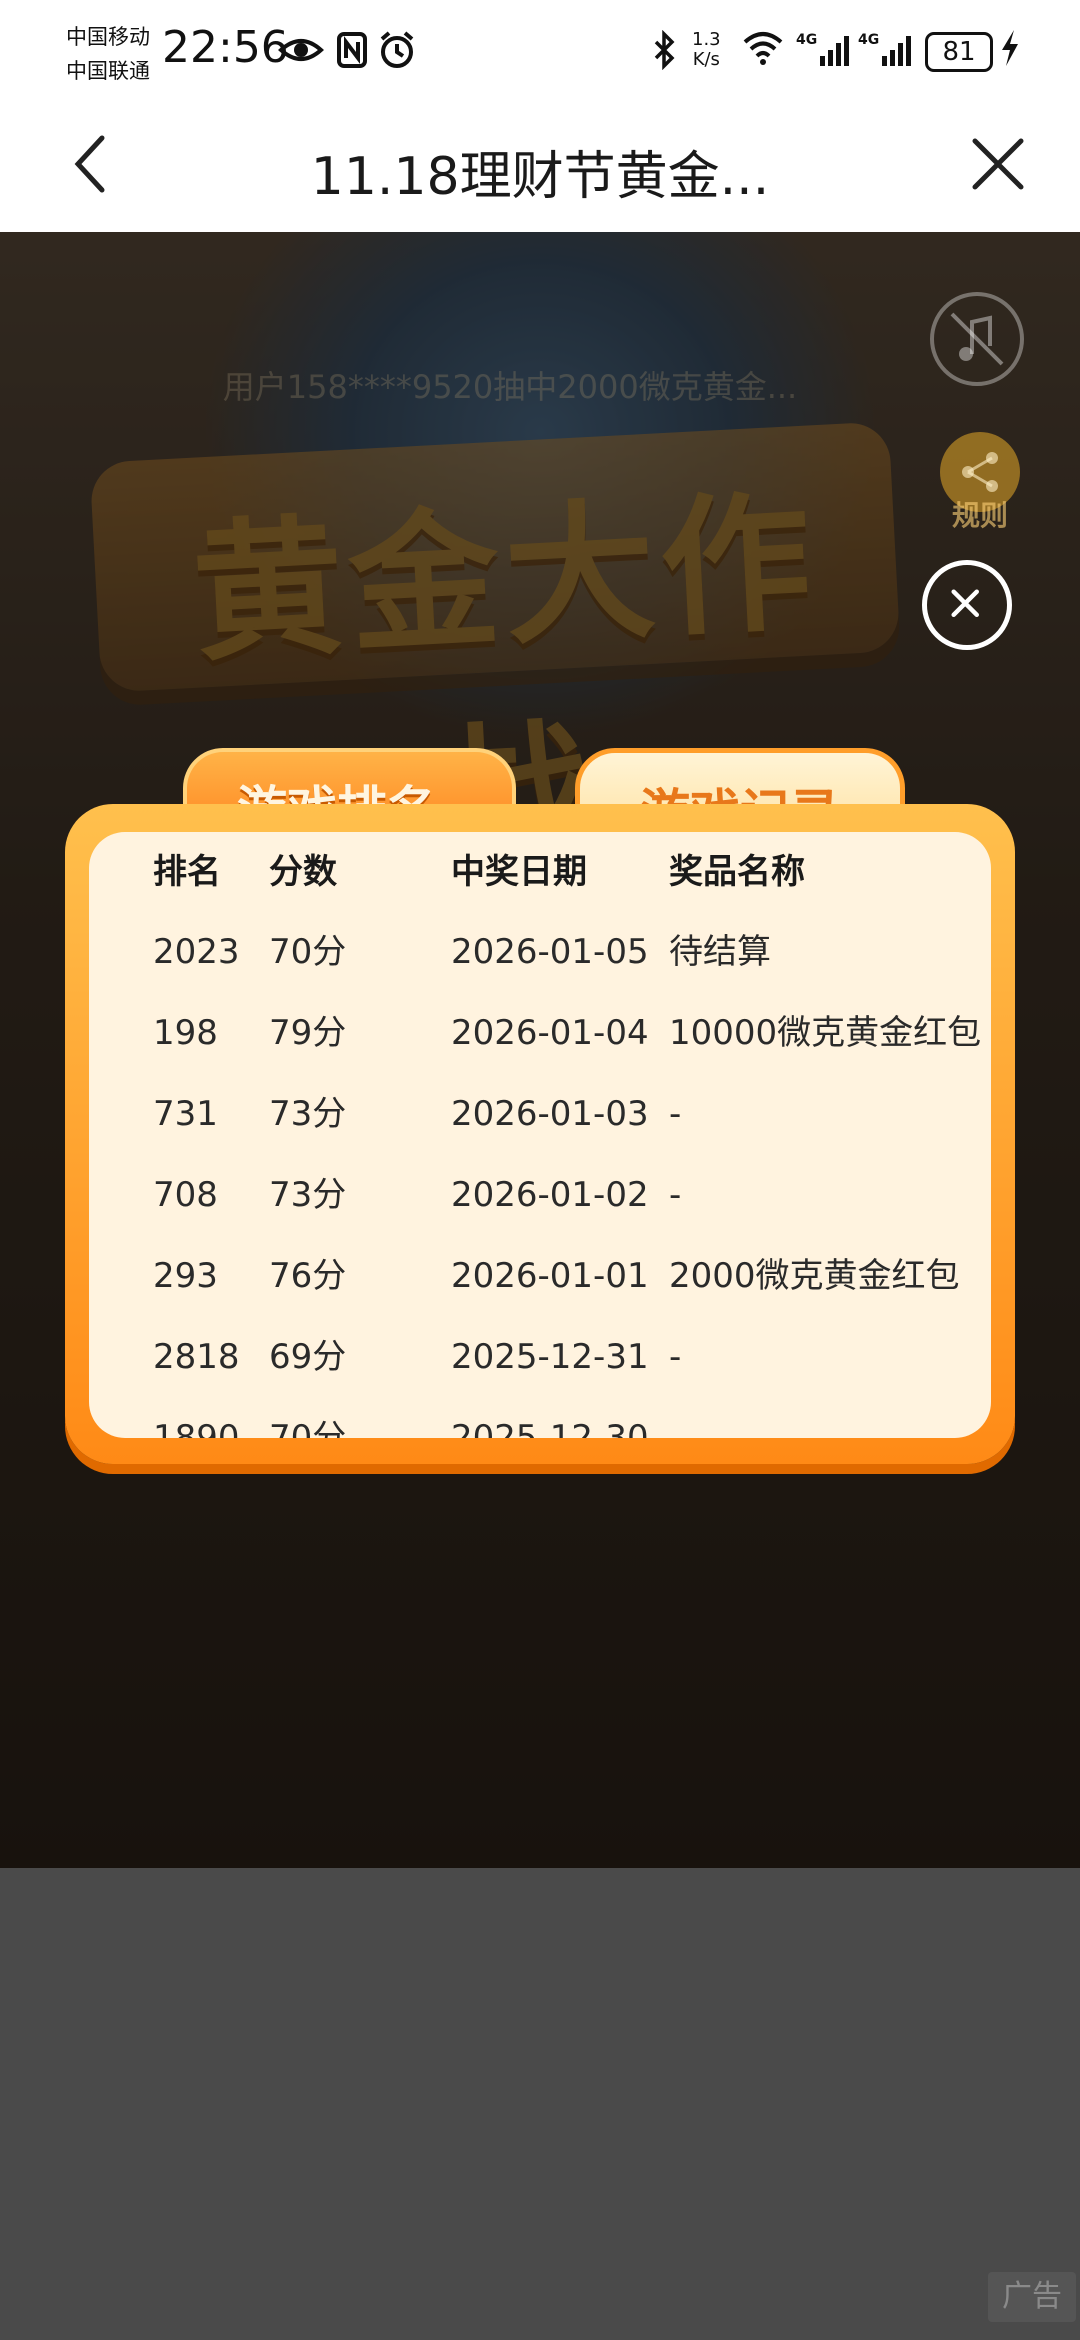  Describe the element at coordinates (308, 1276) in the screenshot. I see `cell-score: 76分` at that location.